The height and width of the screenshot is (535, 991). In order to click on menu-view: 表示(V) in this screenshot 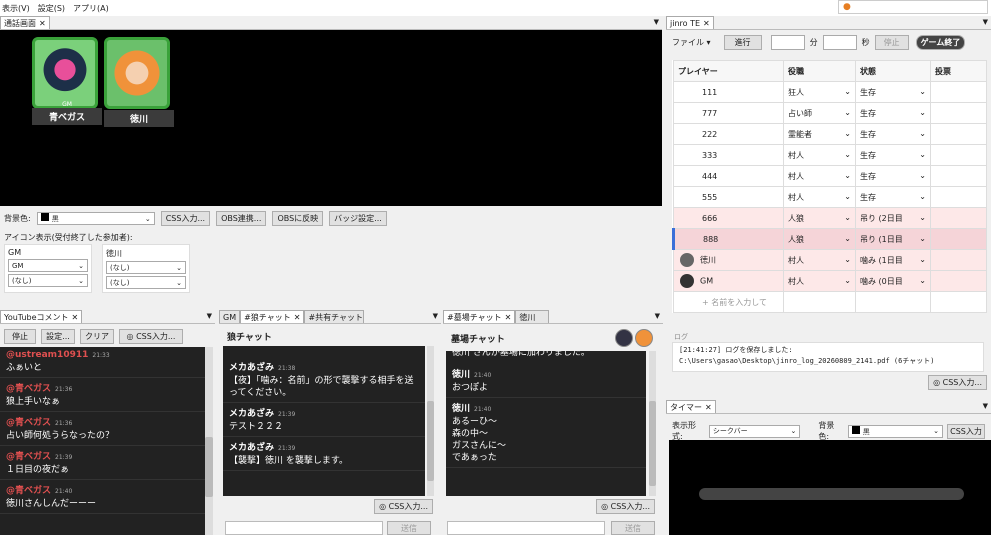, I will do `click(16, 8)`.